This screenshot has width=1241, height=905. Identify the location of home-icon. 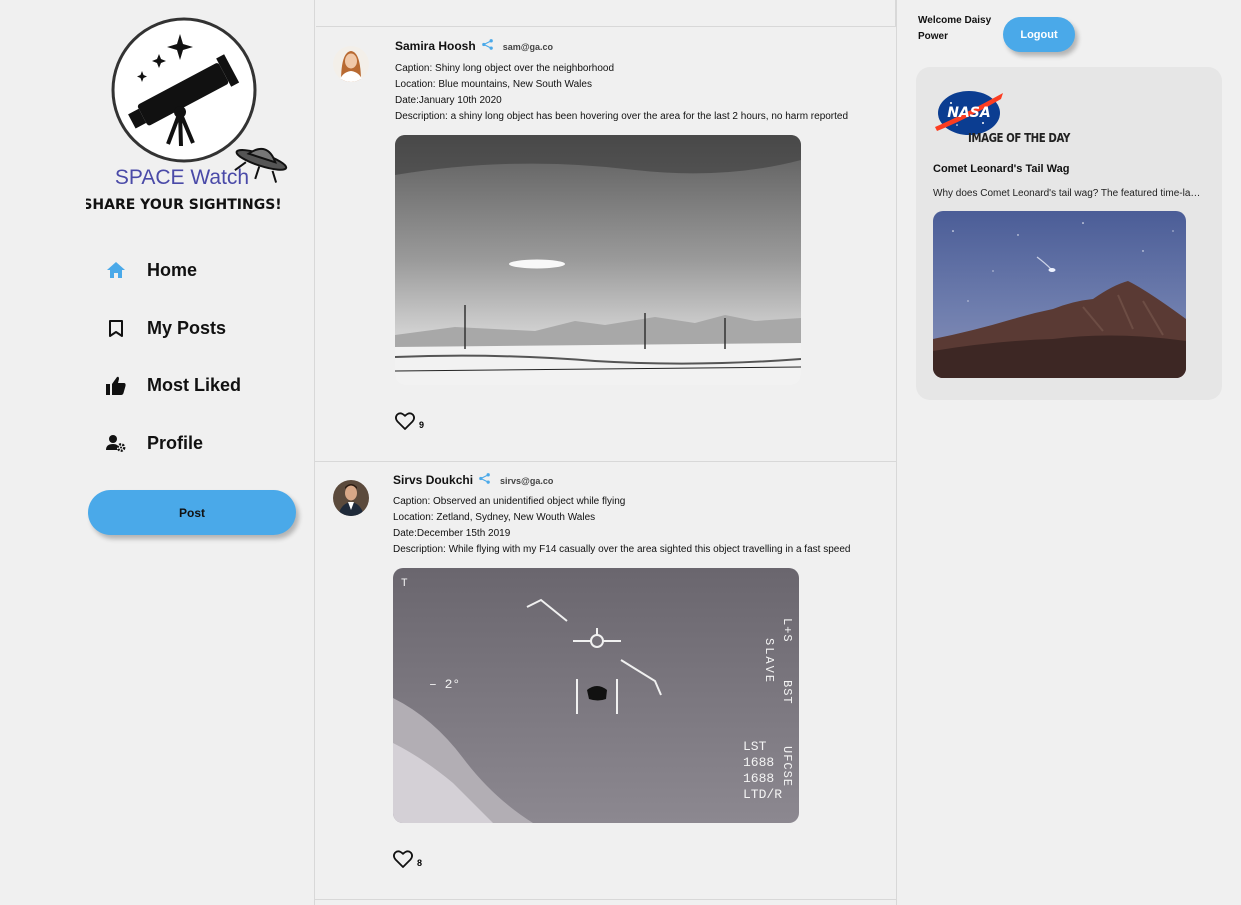
(116, 270).